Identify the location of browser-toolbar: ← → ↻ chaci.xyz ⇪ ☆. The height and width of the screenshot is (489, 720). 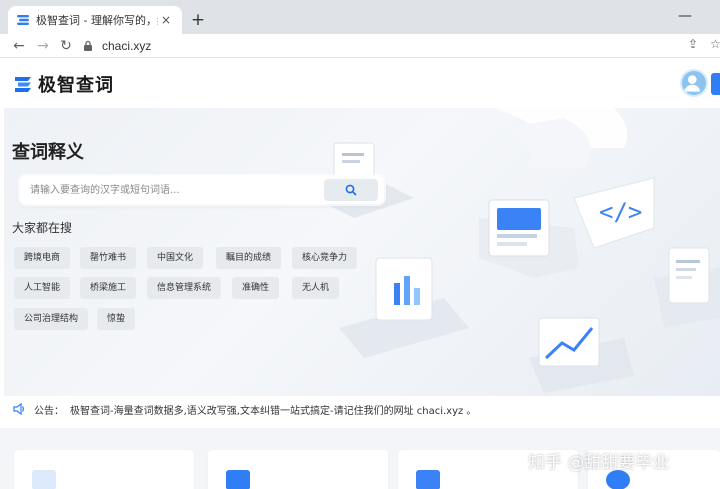
(360, 46).